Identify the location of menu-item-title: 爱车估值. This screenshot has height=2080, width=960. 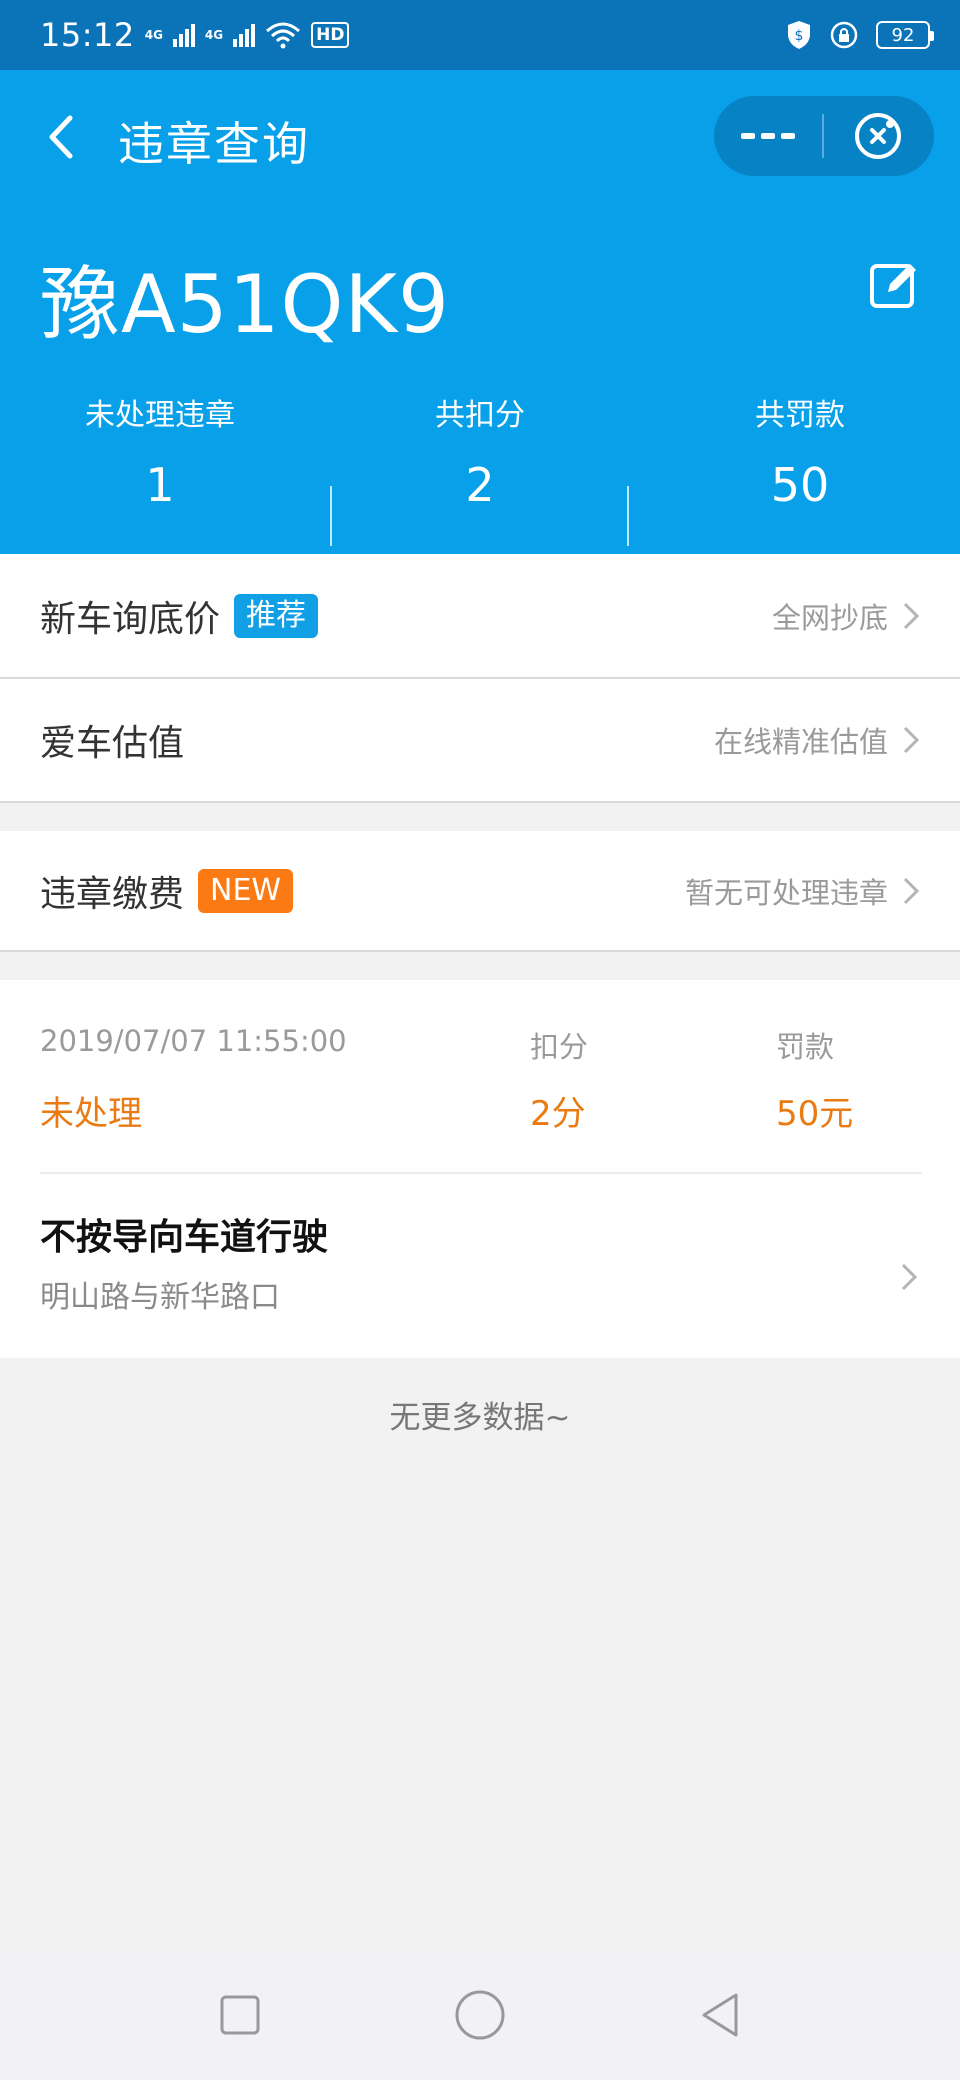
(112, 743).